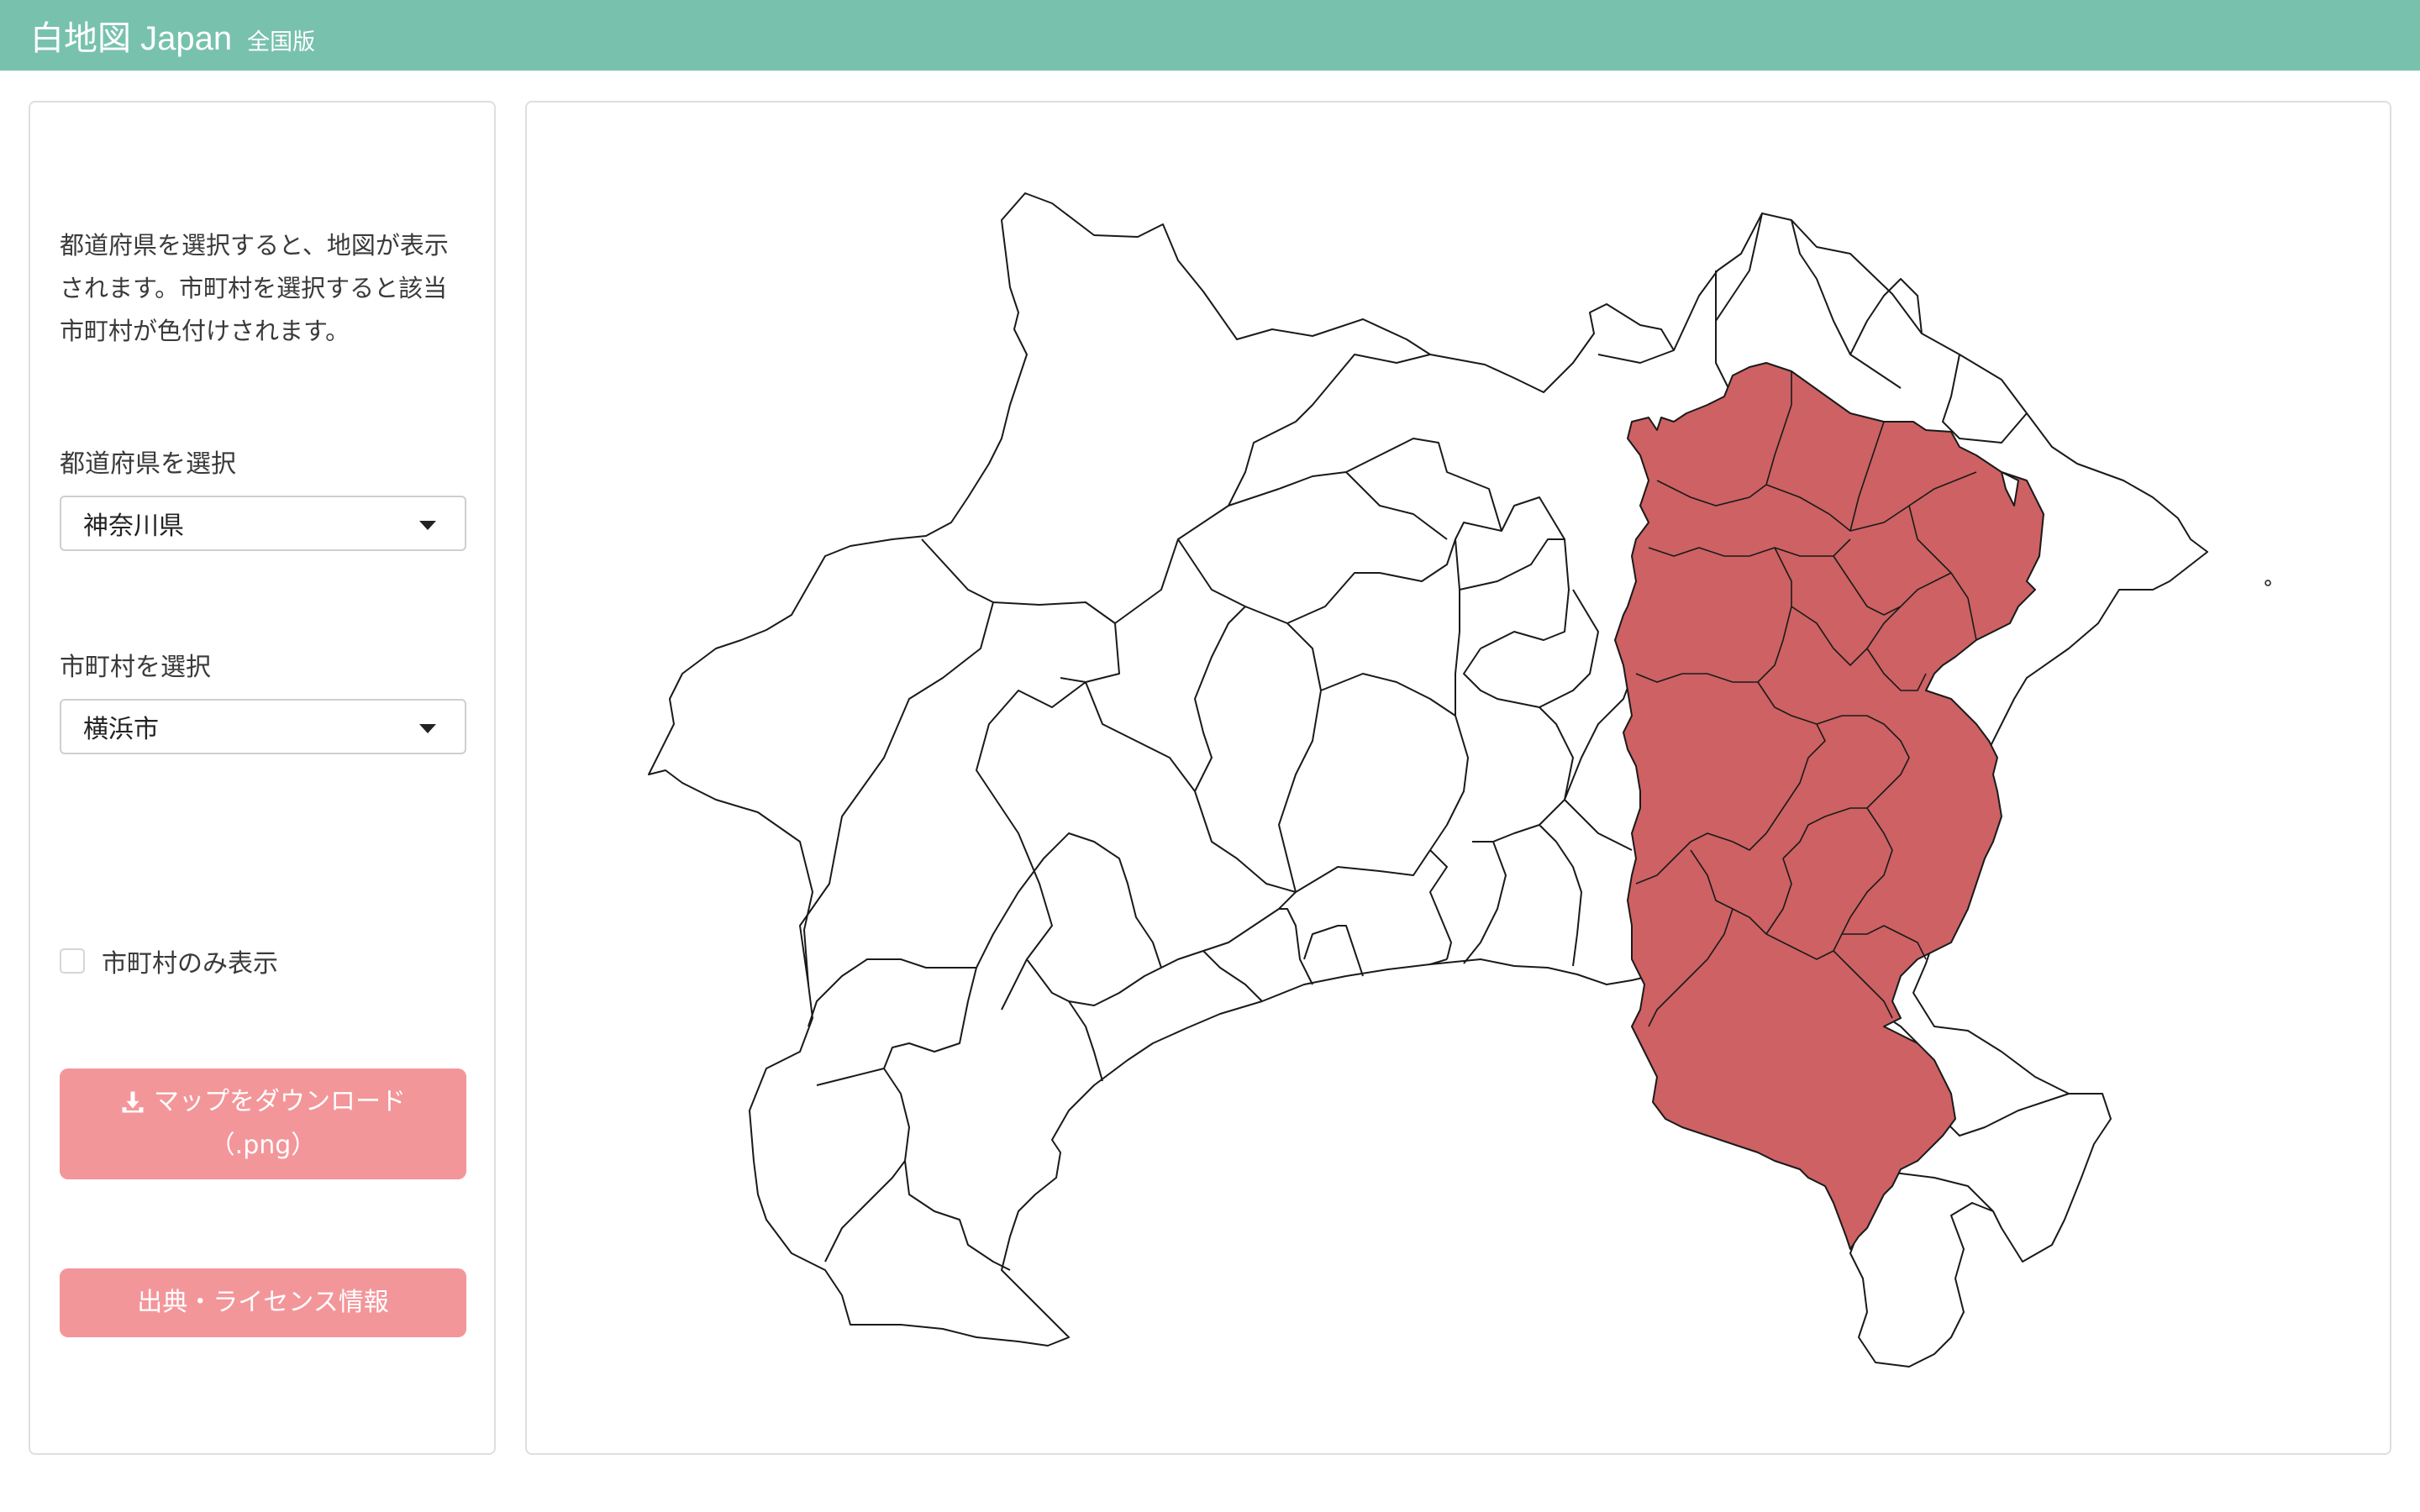 The image size is (2420, 1512). Describe the element at coordinates (263, 523) in the screenshot. I see `prefecture-select: 神奈川県` at that location.